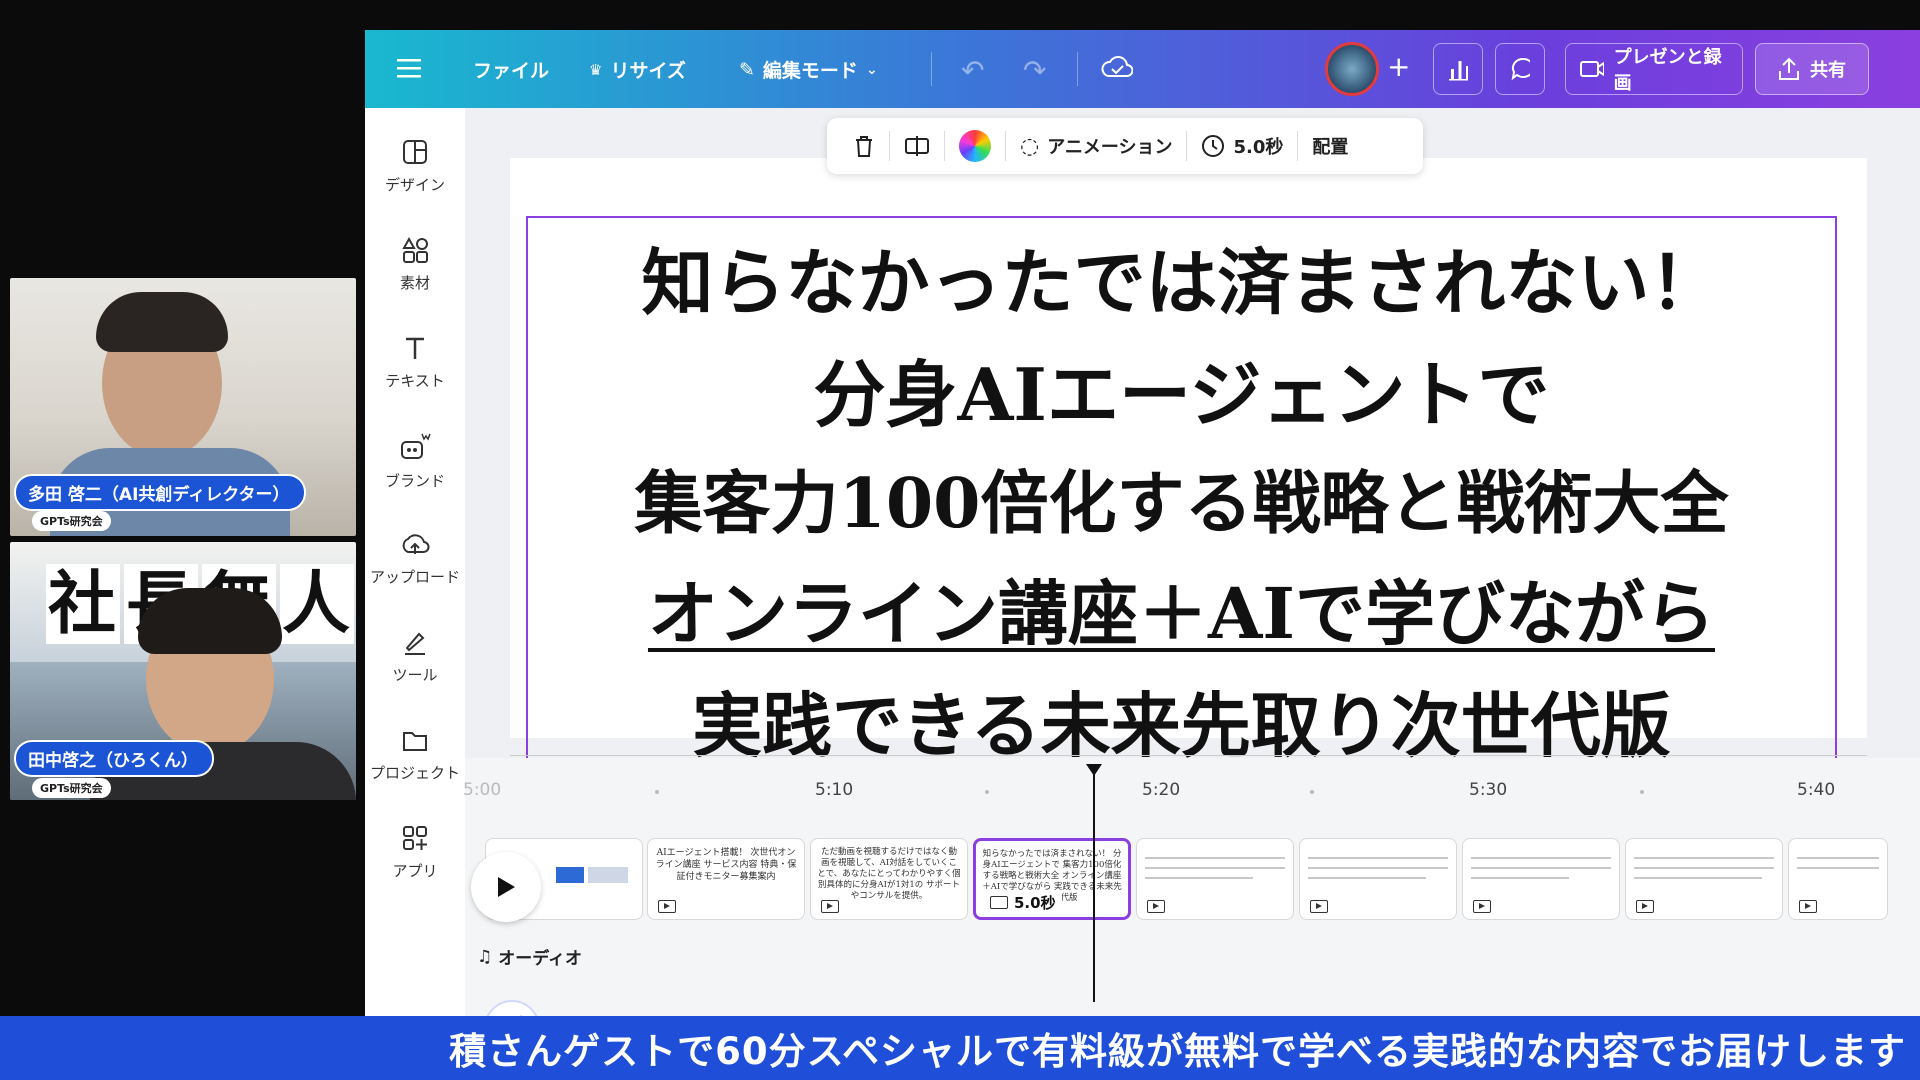  I want to click on slide-title-line-3: 集客力100倍化する戦略と戦術大全, so click(1181, 497).